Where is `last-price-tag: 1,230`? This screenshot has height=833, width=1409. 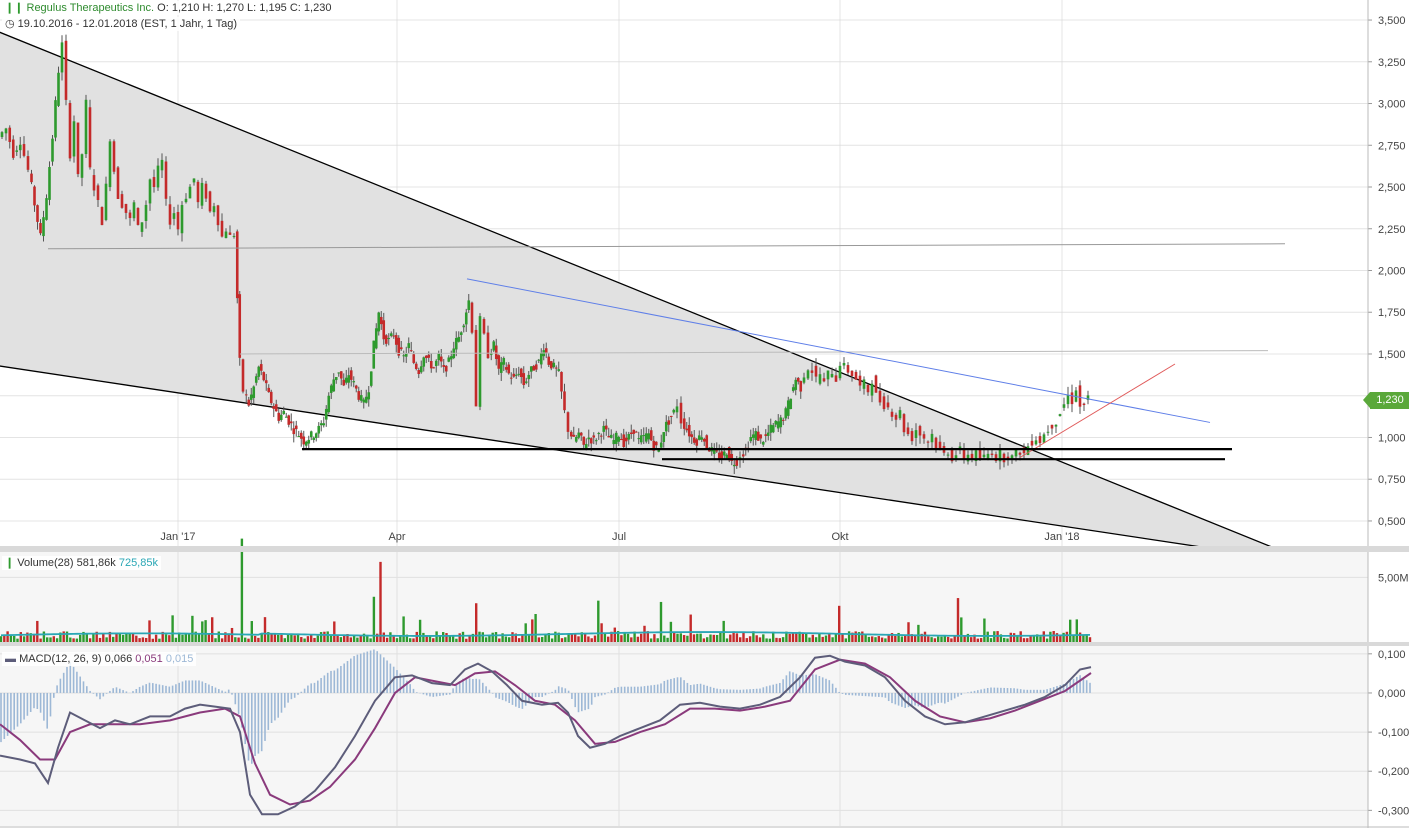
last-price-tag: 1,230 is located at coordinates (1389, 400).